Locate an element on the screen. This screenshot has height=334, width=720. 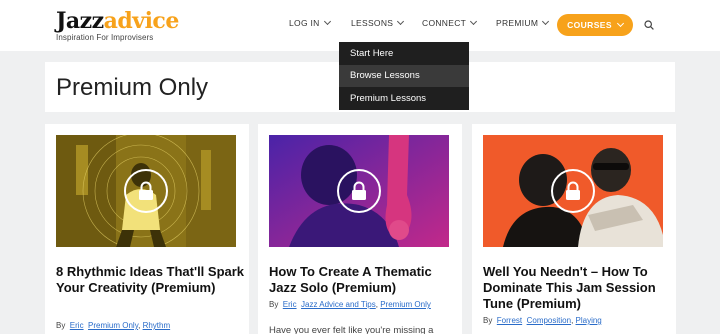
nav-login-label: LOG IN is located at coordinates (304, 23).